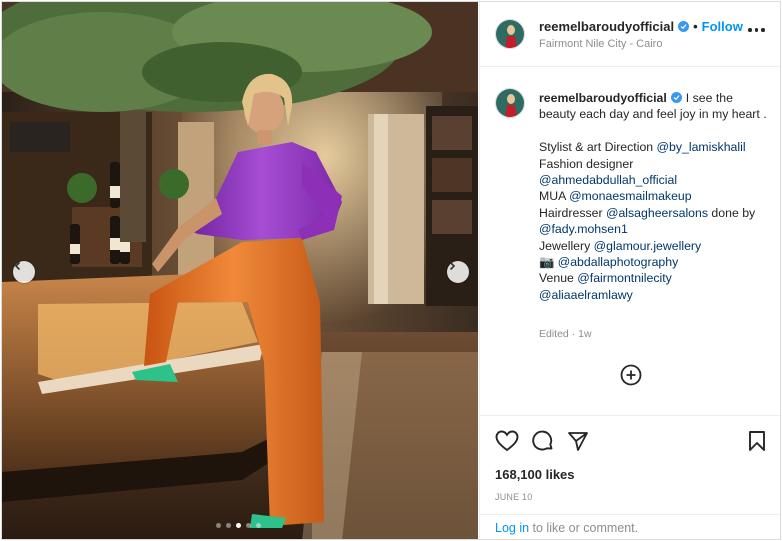 This screenshot has width=782, height=541. I want to click on edited-meta: Edited · 1w, so click(565, 334).